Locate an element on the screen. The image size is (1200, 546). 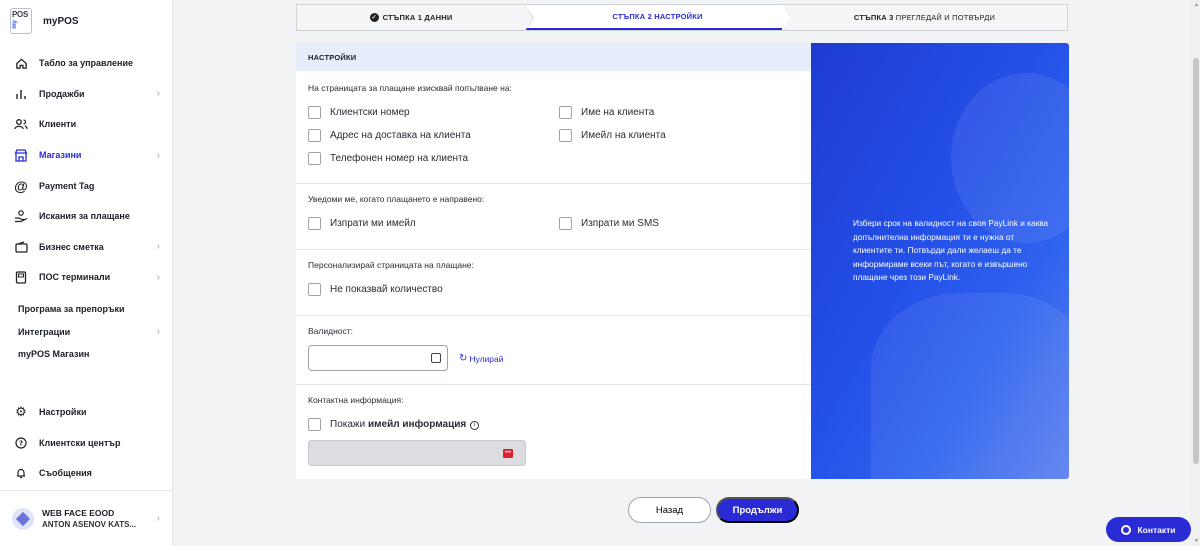
checkbox-customer-email: Имейл на клиента is located at coordinates (612, 135).